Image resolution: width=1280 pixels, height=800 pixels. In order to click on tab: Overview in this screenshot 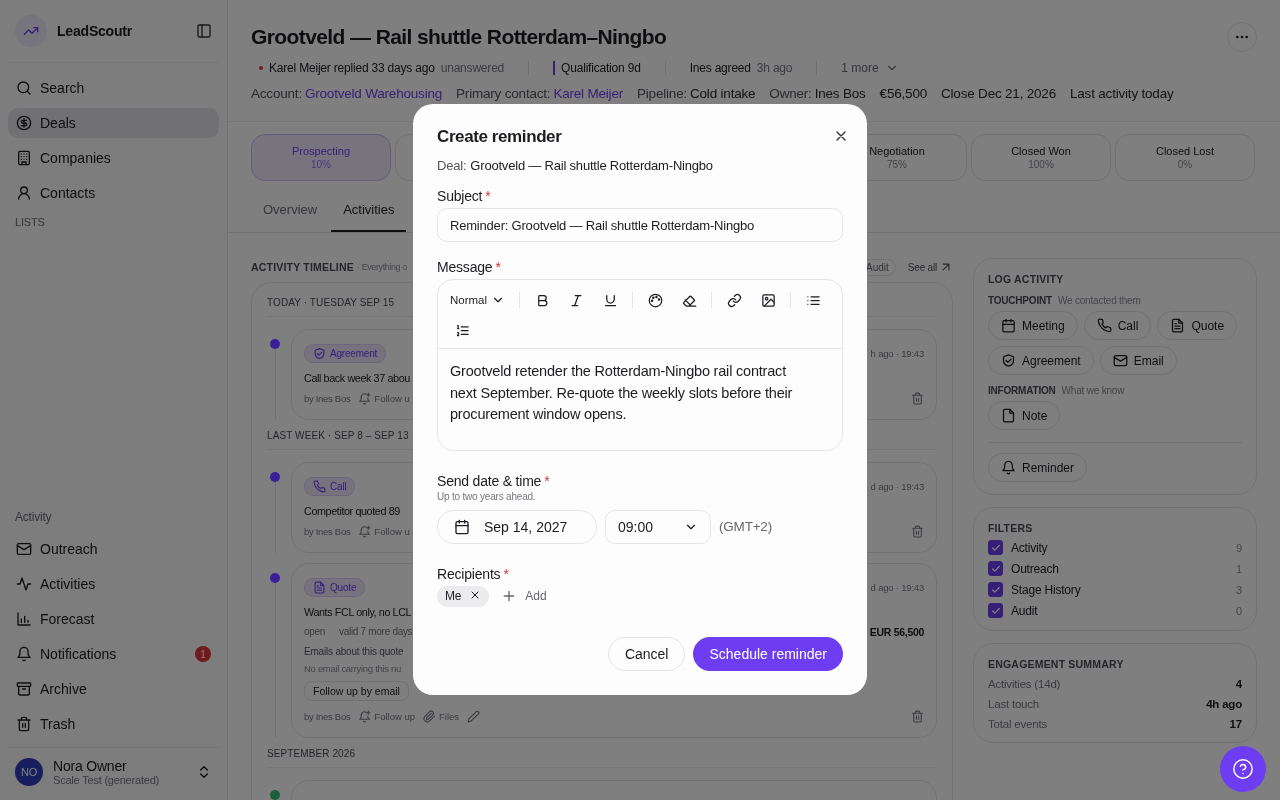, I will do `click(290, 214)`.